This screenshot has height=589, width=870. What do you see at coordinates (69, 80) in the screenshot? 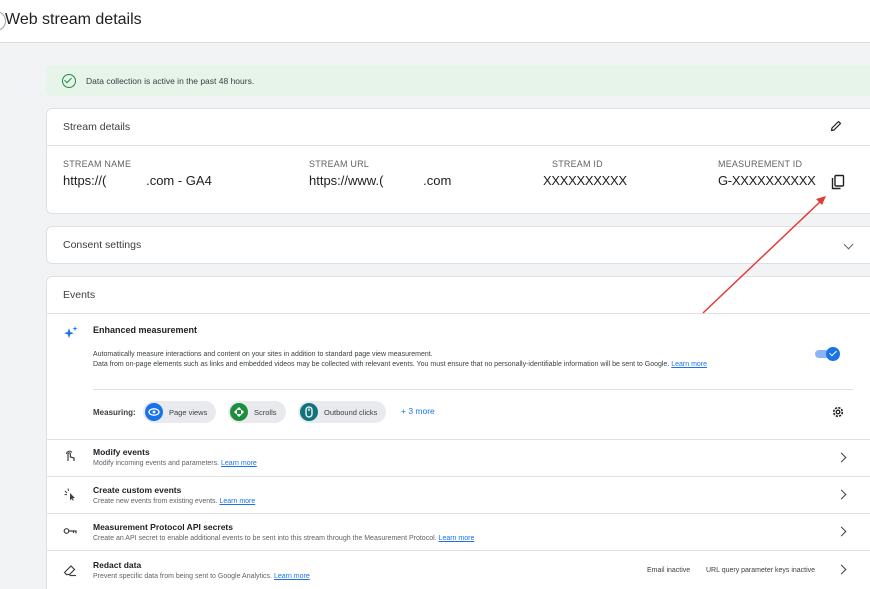
I see `check-circle-icon` at bounding box center [69, 80].